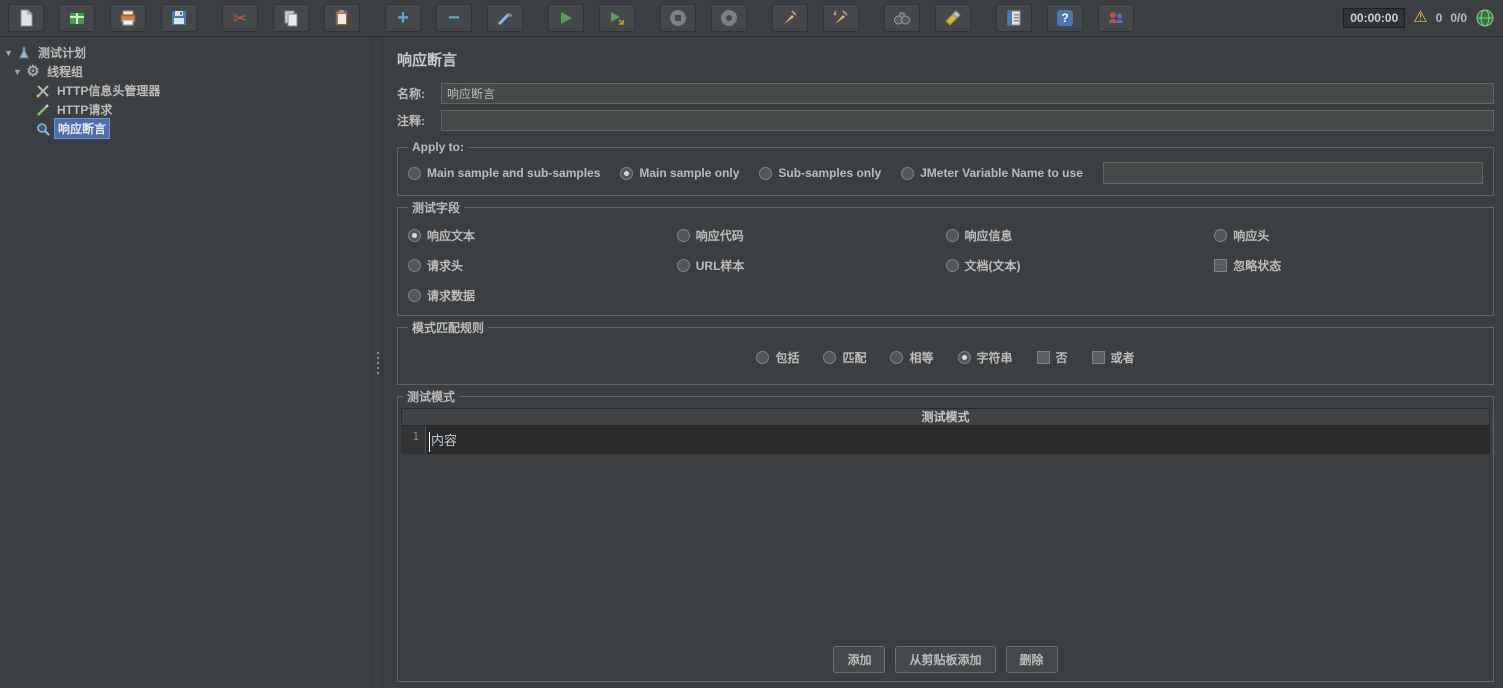  Describe the element at coordinates (1485, 18) in the screenshot. I see `remote-globe-icon` at that location.